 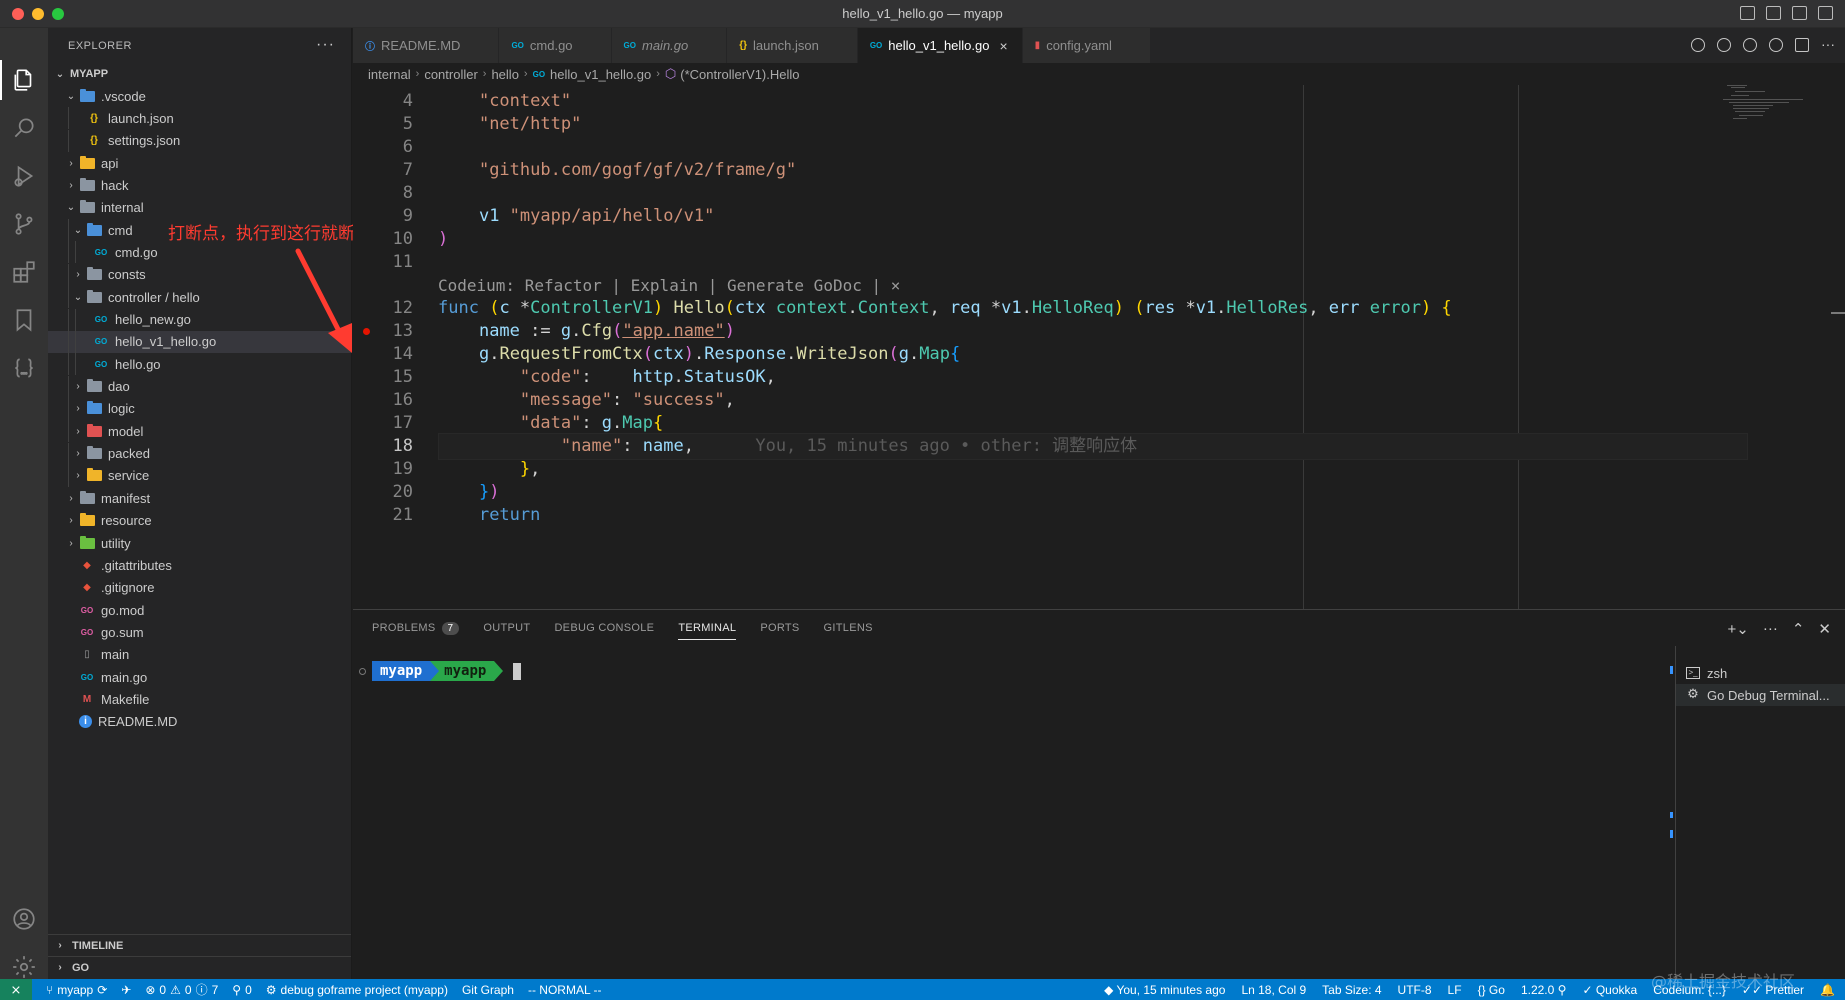 What do you see at coordinates (1671, 670) in the screenshot?
I see `terminal-scrollbar` at bounding box center [1671, 670].